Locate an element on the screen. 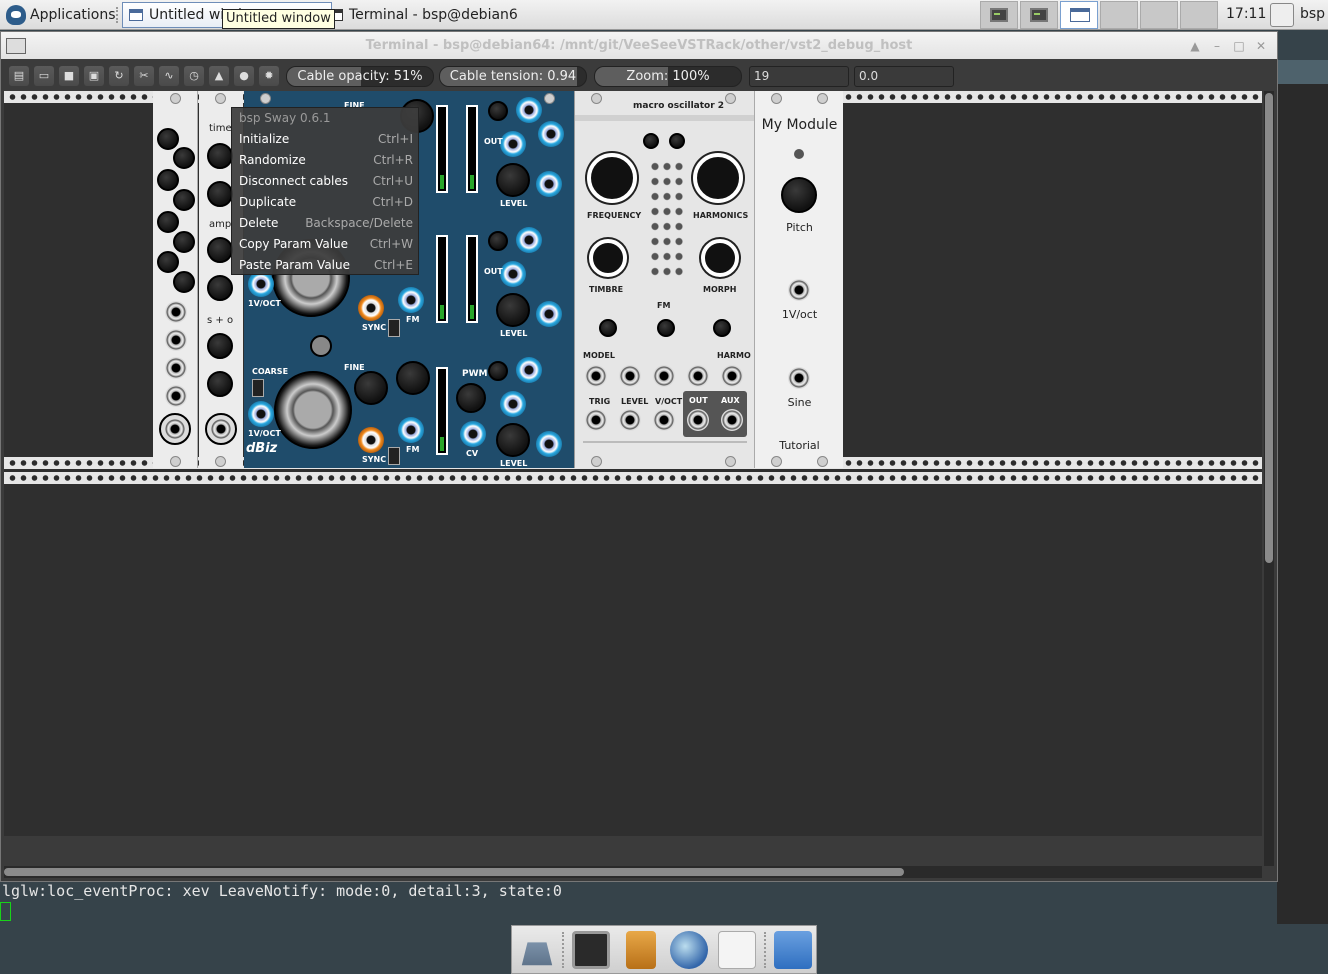  open-file-icon: ▭ is located at coordinates (44, 76).